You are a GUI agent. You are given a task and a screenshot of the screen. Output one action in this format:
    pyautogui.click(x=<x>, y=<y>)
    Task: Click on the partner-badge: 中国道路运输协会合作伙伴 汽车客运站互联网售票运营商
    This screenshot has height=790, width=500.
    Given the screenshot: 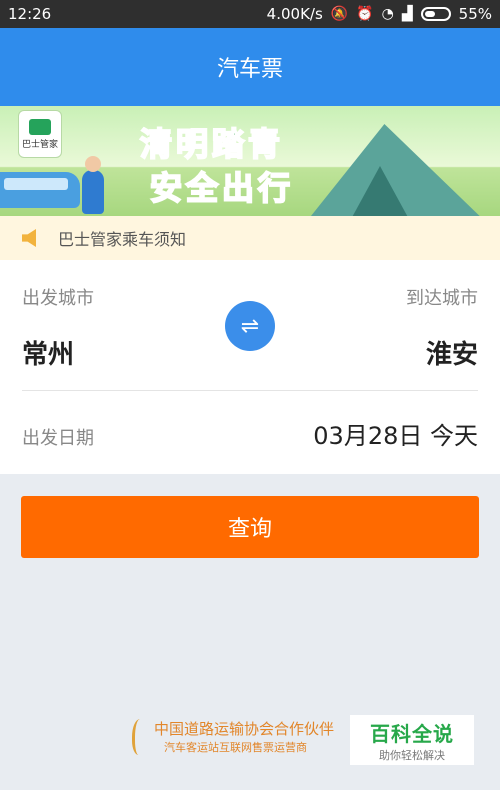 What is the action you would take?
    pyautogui.click(x=233, y=736)
    